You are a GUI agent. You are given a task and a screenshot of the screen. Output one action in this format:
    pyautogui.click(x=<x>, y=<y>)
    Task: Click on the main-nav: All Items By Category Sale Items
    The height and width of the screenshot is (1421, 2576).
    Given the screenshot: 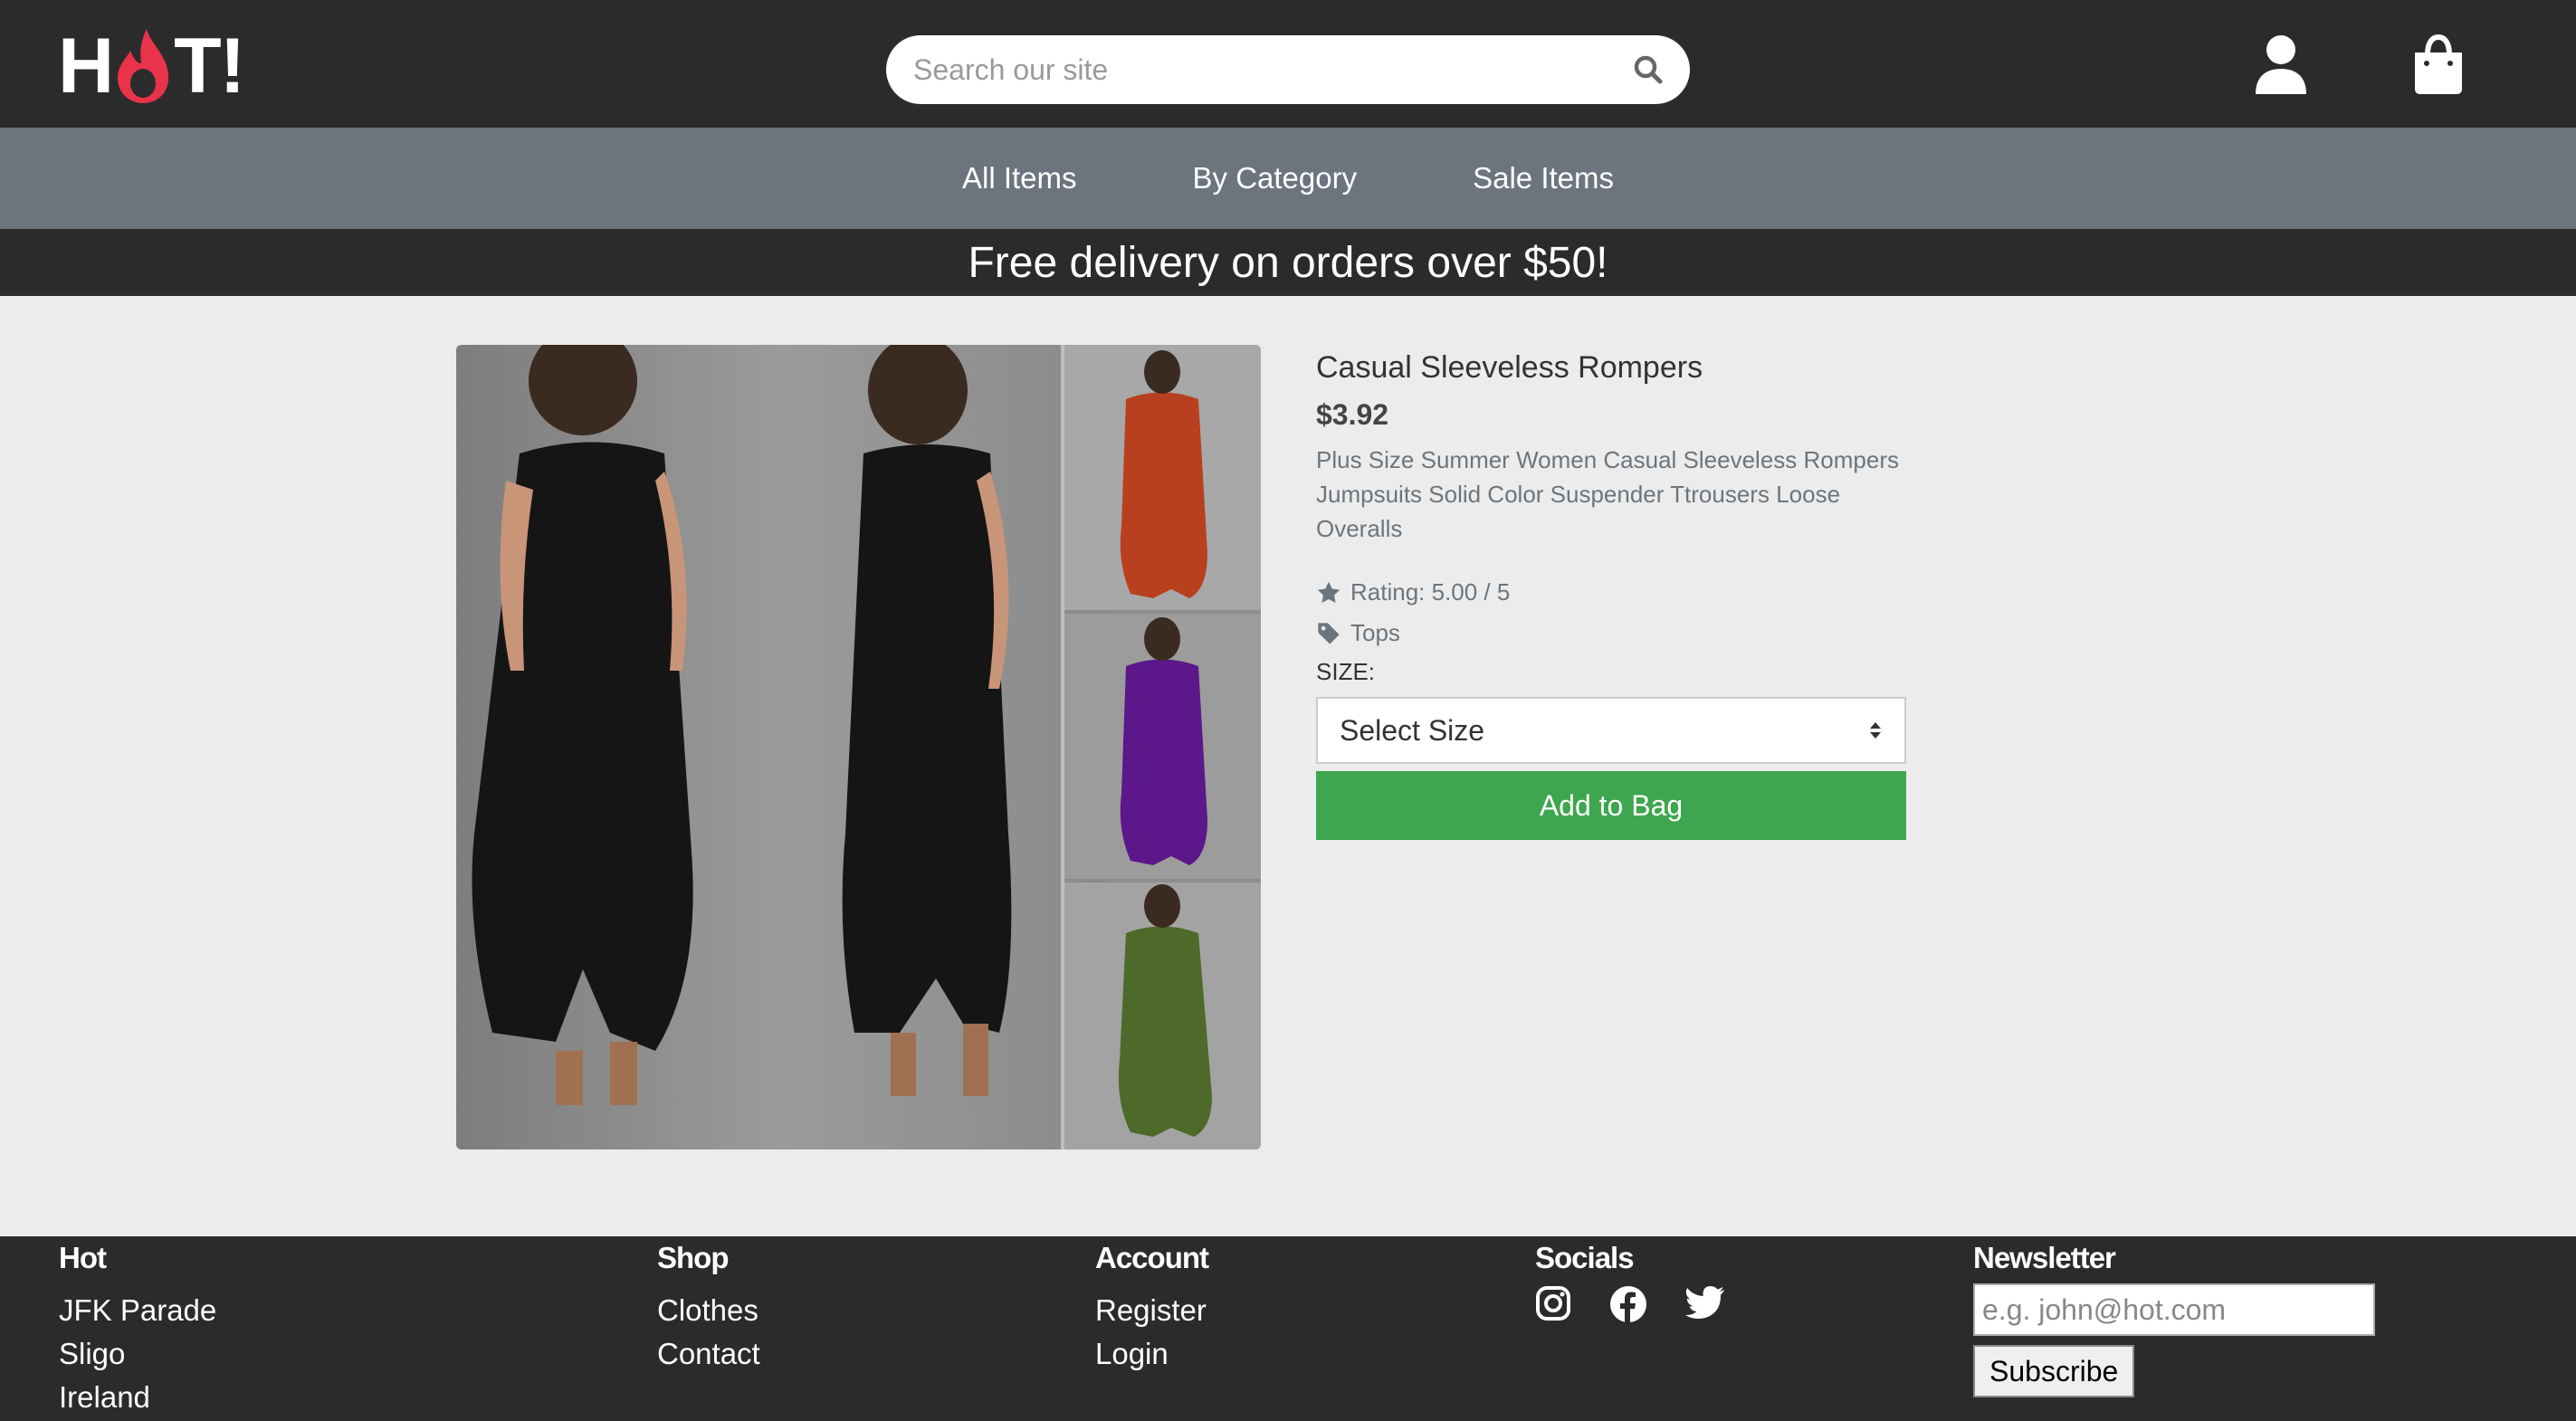 What is the action you would take?
    pyautogui.click(x=1288, y=178)
    